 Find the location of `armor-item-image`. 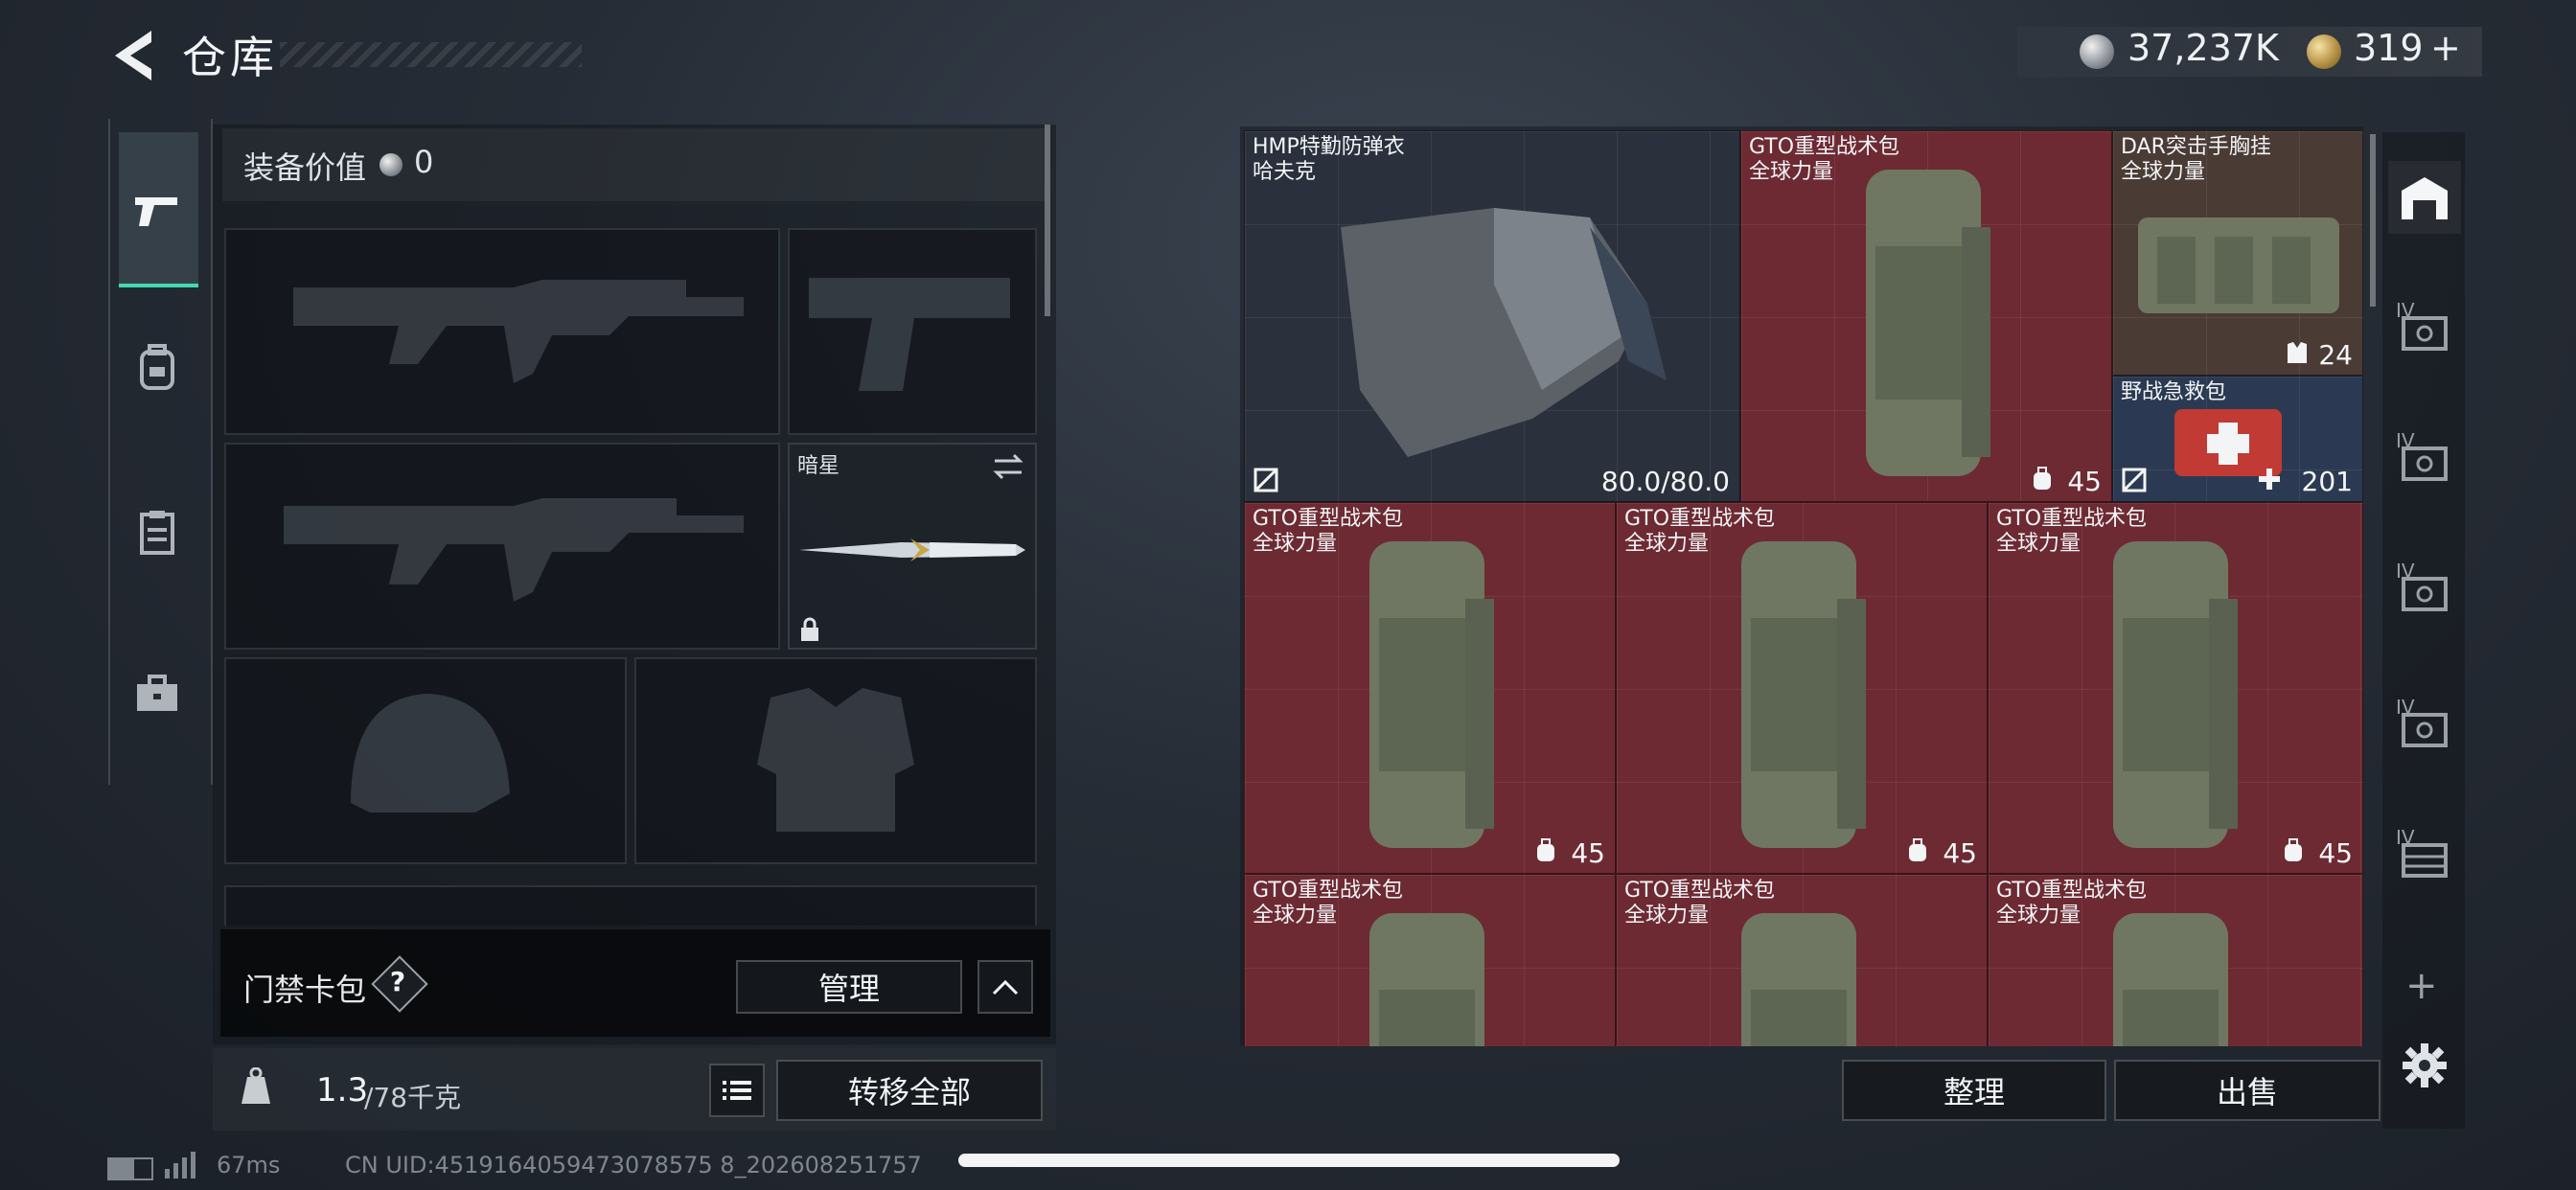

armor-item-image is located at coordinates (1504, 333).